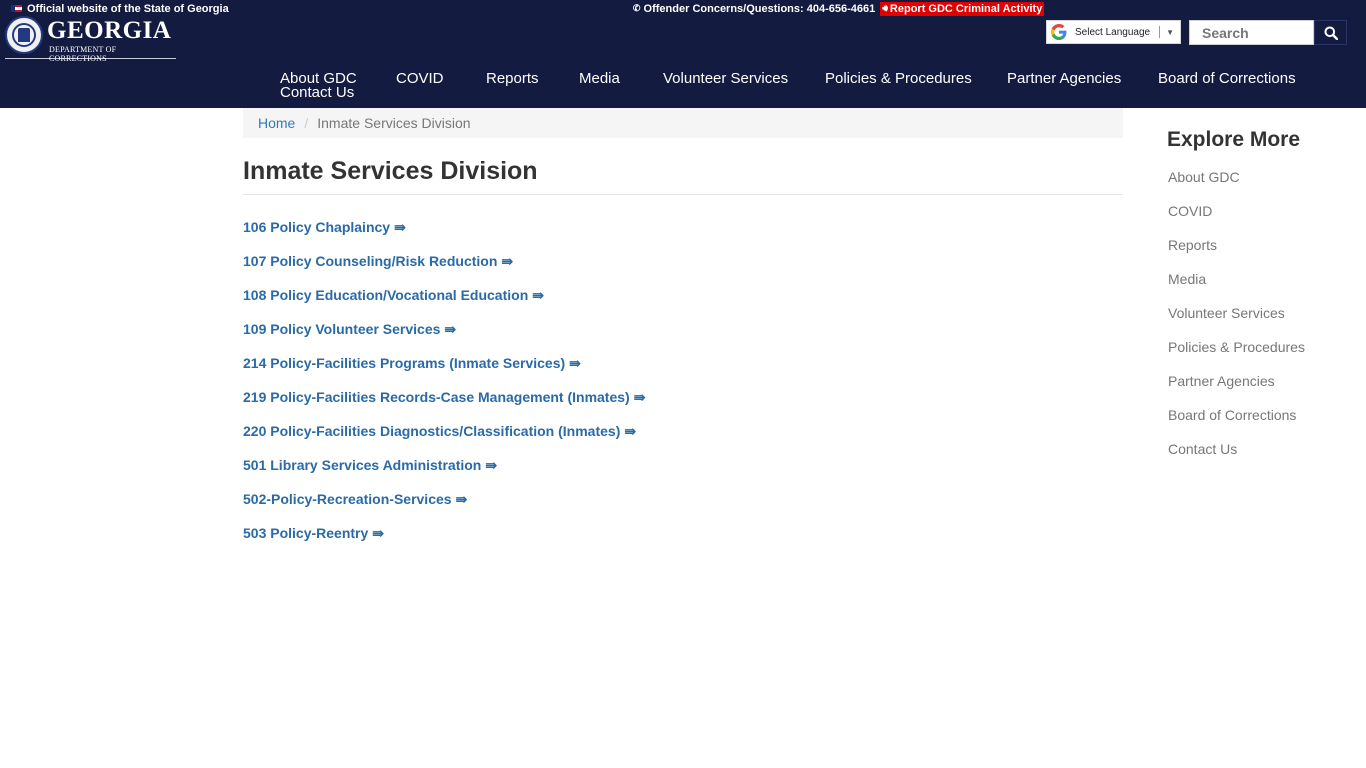 This screenshot has height=768, width=1366. Describe the element at coordinates (362, 465) in the screenshot. I see `policy-link-label: 501 Library Services Administration` at that location.